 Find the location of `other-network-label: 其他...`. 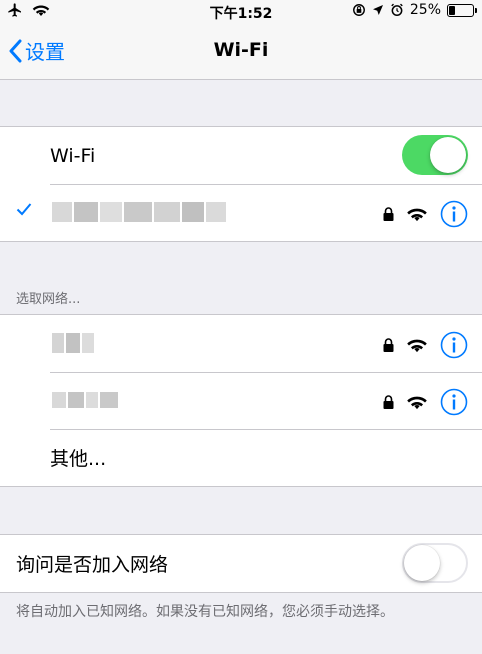

other-network-label: 其他... is located at coordinates (78, 459).